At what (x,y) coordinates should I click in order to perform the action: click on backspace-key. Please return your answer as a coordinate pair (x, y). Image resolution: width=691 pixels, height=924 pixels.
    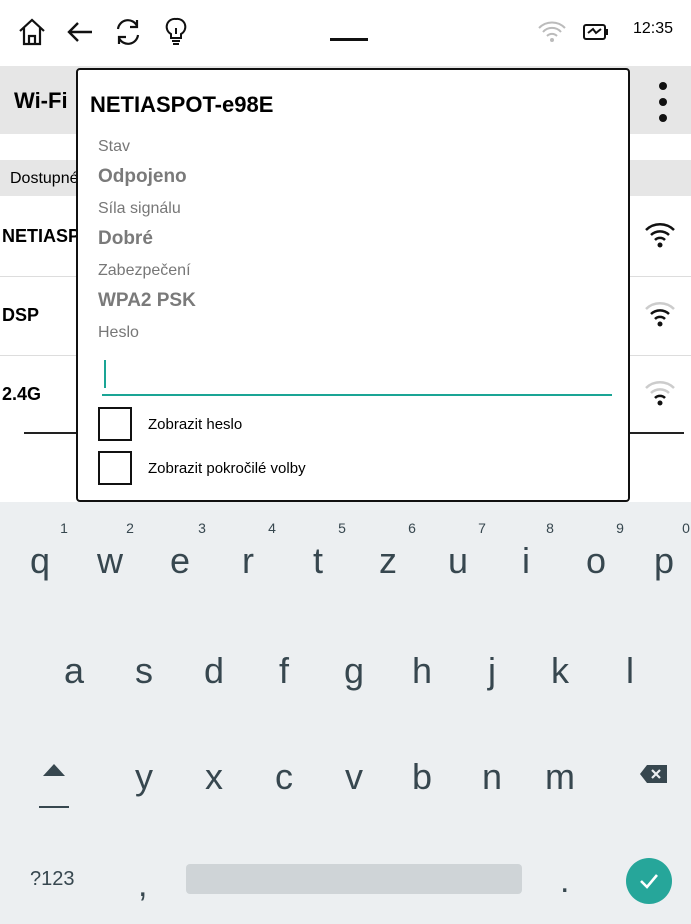
    Looking at the image, I should click on (654, 774).